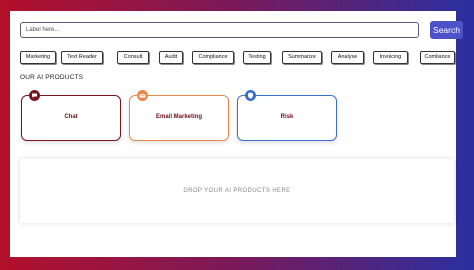  Describe the element at coordinates (38, 57) in the screenshot. I see `tag-marketing: Marketing` at that location.